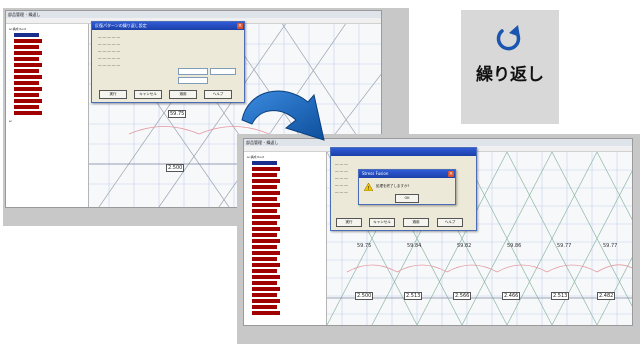  Describe the element at coordinates (407, 198) in the screenshot. I see `alert-ok-button: OK` at that location.